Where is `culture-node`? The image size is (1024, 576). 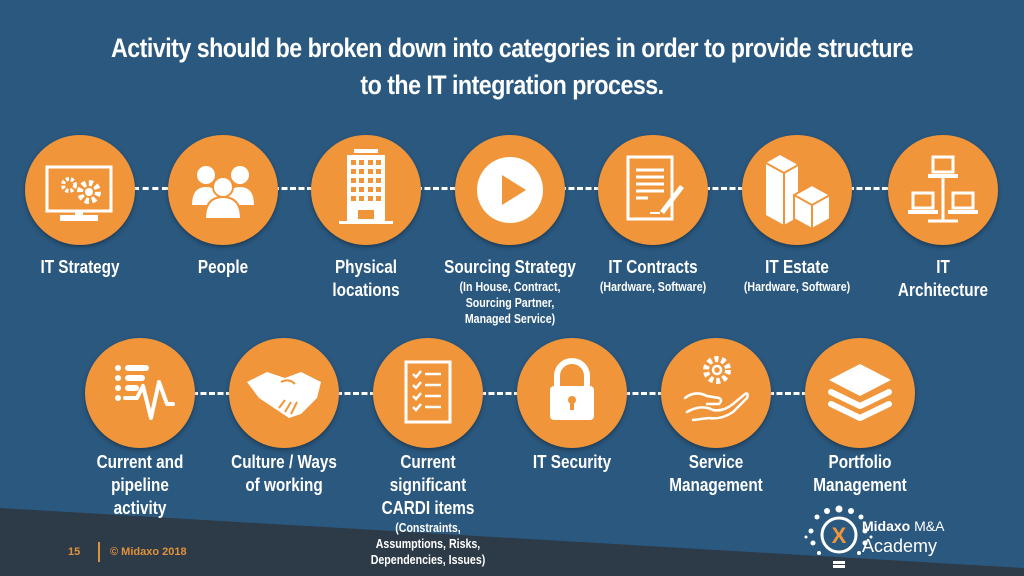
culture-node is located at coordinates (284, 393).